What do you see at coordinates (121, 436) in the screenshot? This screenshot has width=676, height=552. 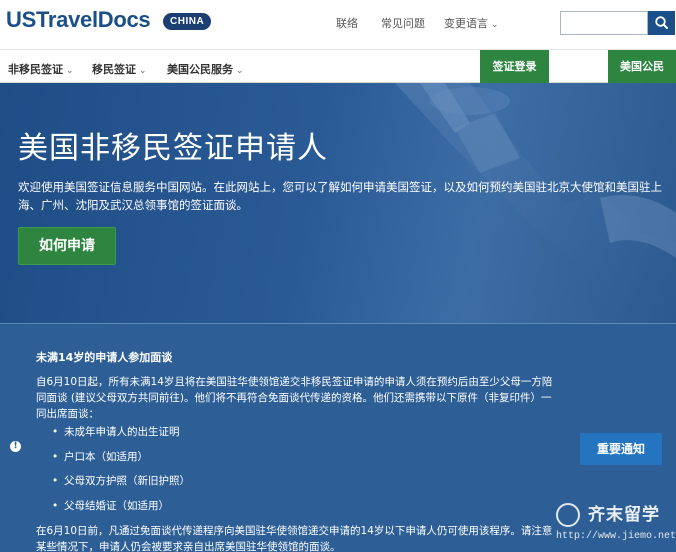 I see `list-item: 未成年申请人的出生证明` at bounding box center [121, 436].